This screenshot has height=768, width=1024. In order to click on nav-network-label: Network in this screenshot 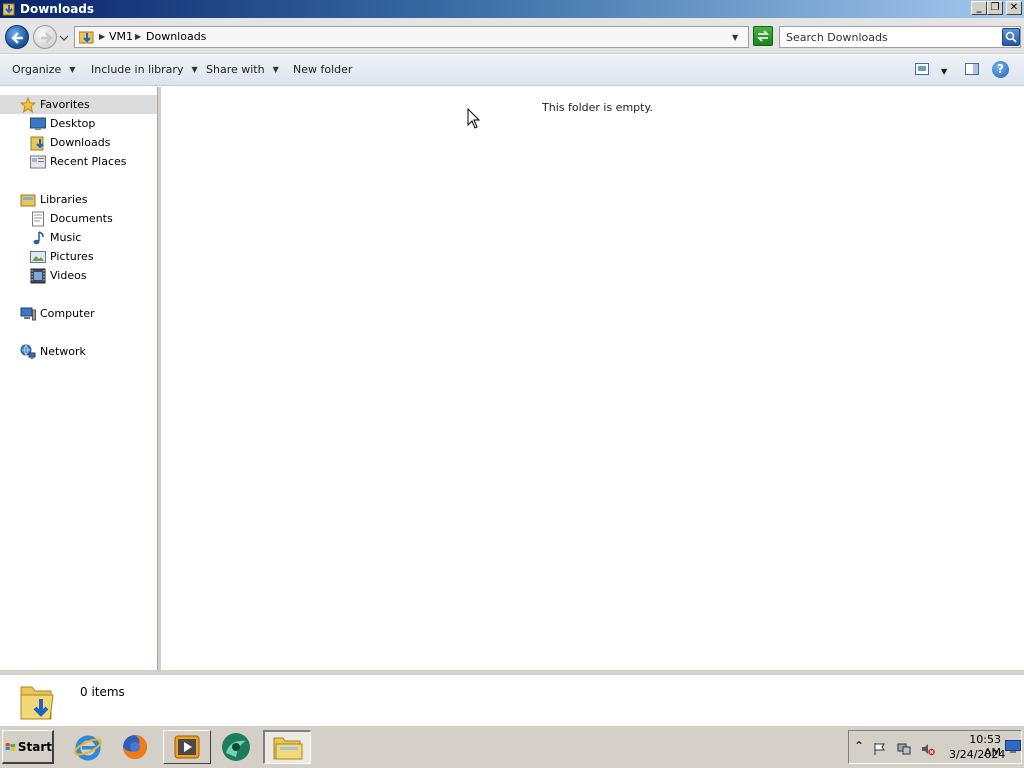, I will do `click(63, 351)`.